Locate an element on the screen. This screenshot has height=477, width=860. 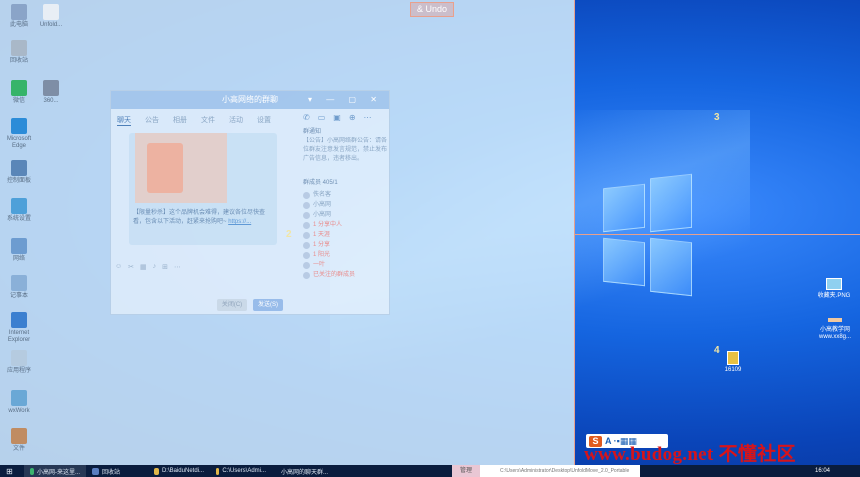
member-row: 1 阳光 is located at coordinates (345, 255).